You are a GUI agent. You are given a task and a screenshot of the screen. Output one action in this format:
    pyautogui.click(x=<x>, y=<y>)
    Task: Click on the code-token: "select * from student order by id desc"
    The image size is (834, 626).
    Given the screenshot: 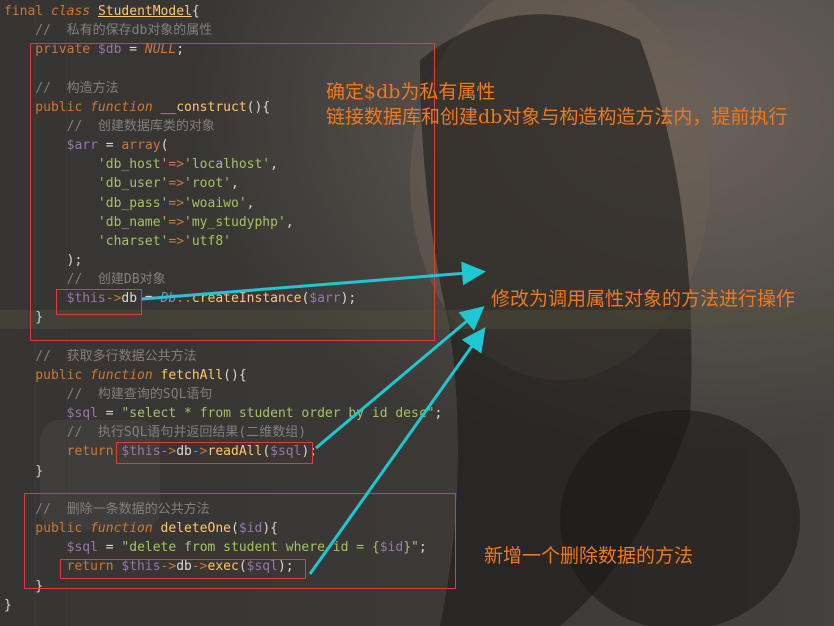 What is the action you would take?
    pyautogui.click(x=278, y=414)
    